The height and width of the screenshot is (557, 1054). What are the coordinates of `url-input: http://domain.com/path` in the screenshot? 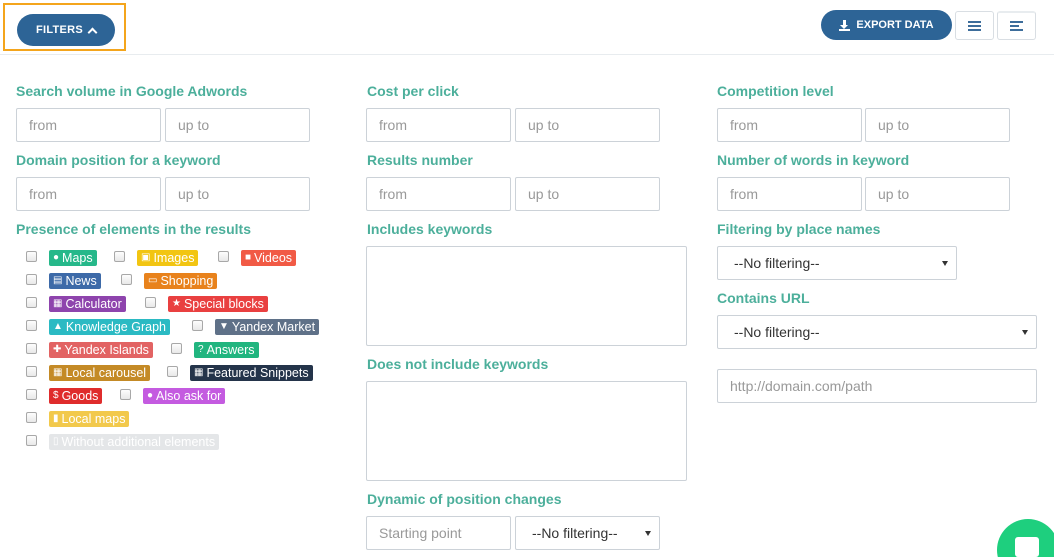 It's located at (877, 386).